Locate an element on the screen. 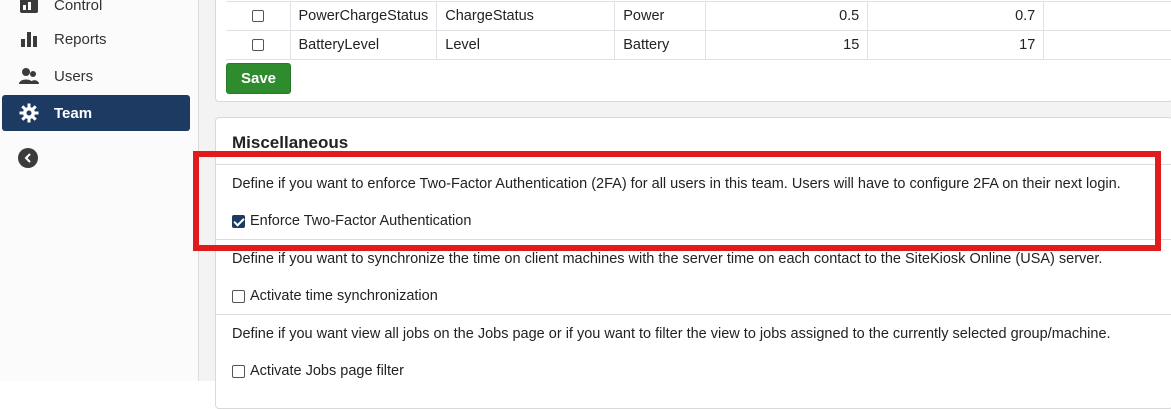  checkbox-label: Activate Jobs page filter is located at coordinates (327, 371).